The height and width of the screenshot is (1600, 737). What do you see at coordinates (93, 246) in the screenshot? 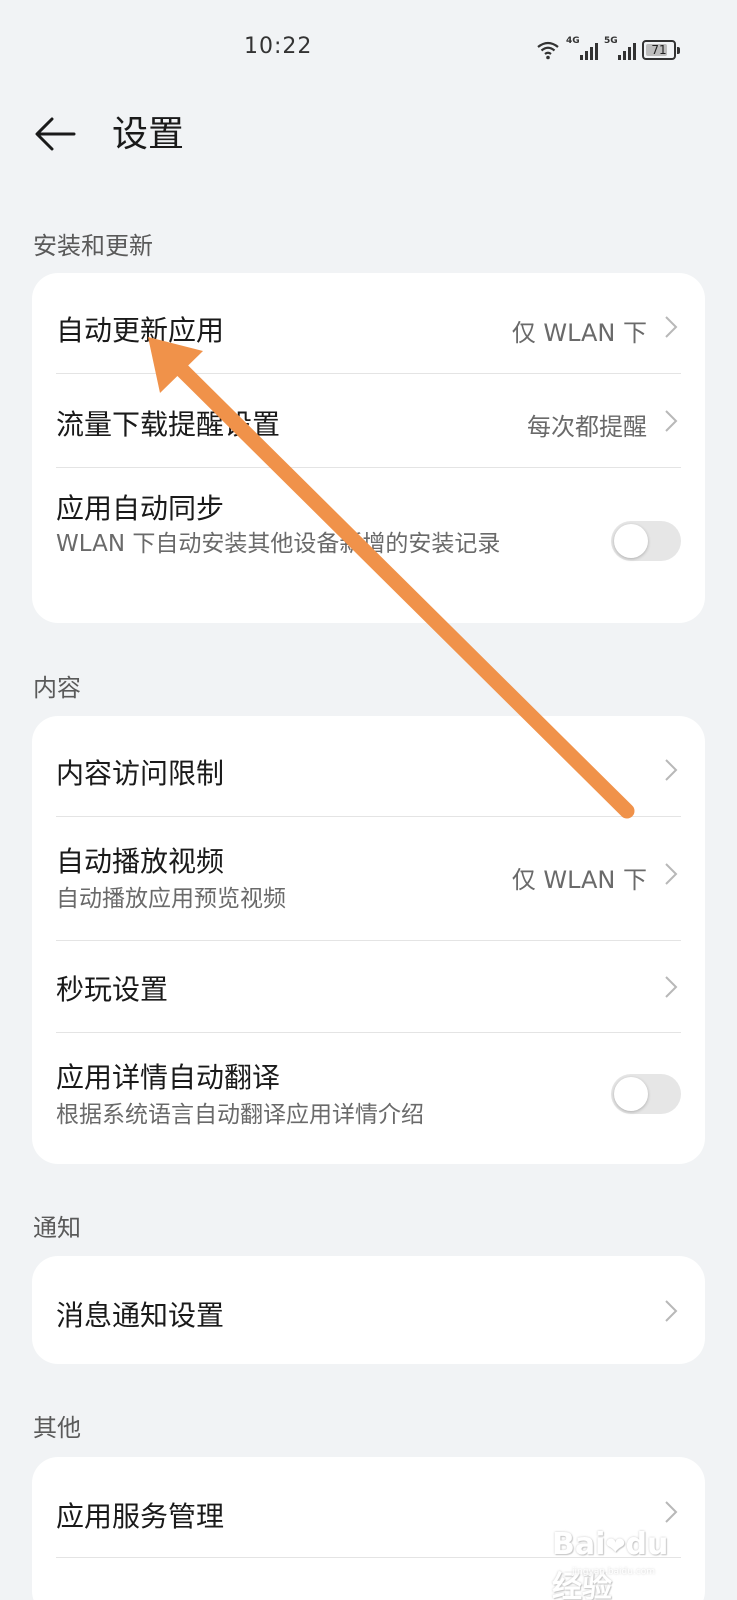
I see `section-label-install: 安装和更新` at bounding box center [93, 246].